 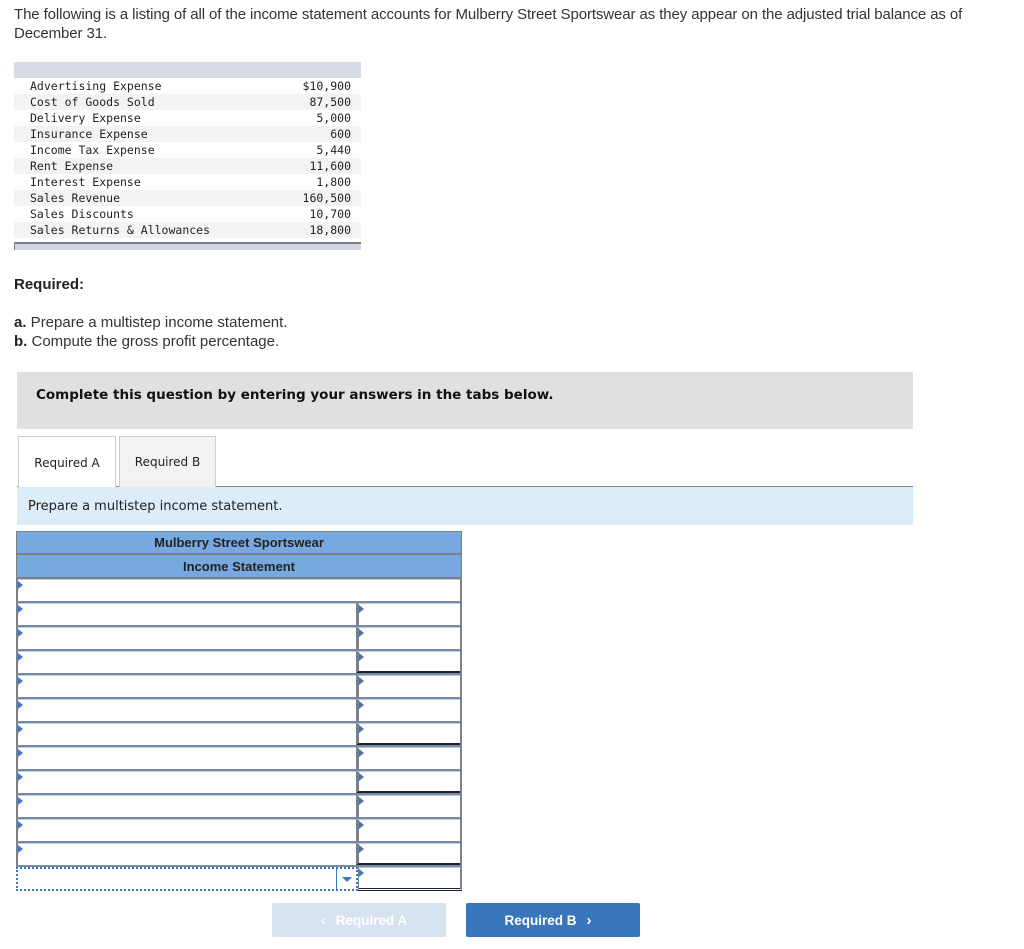 I want to click on account-name: Income Tax Expense, so click(x=92, y=150).